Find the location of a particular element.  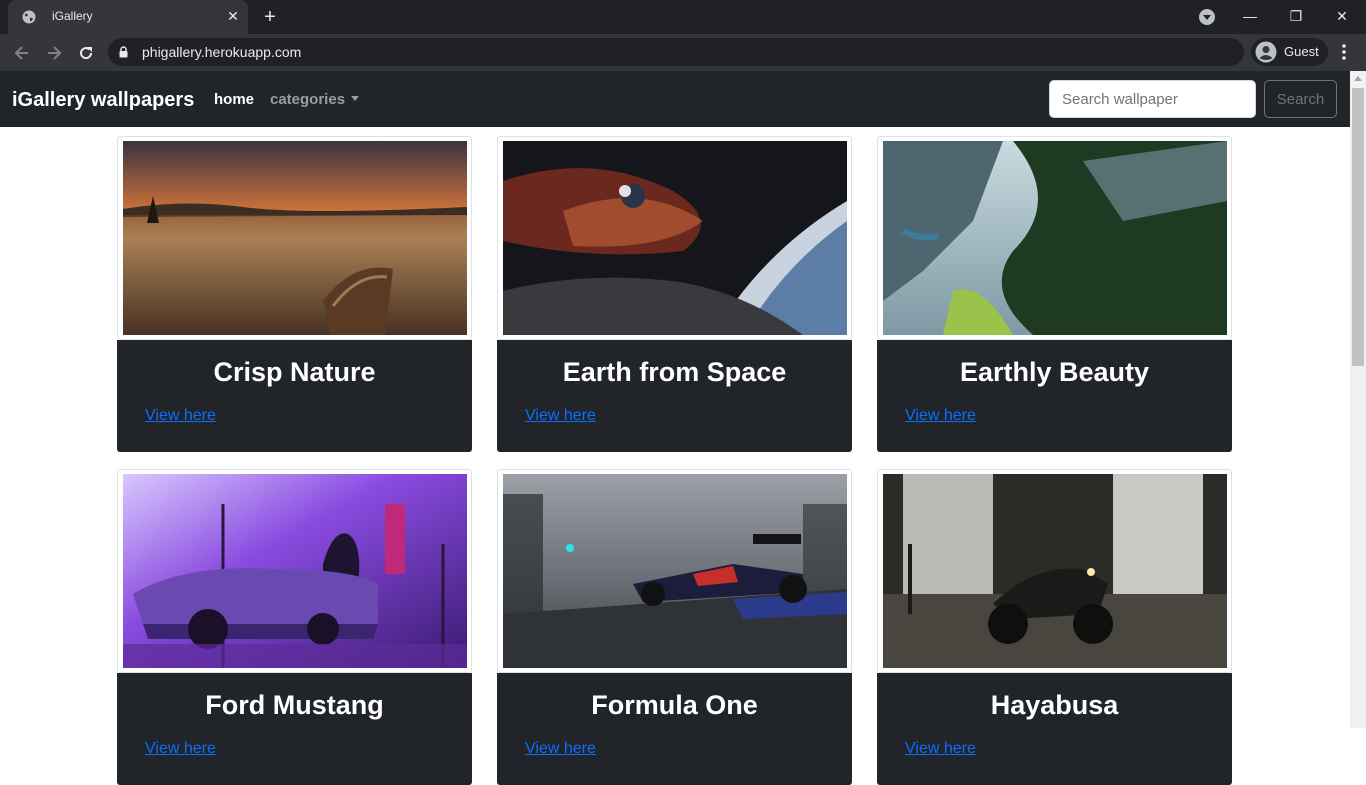

card-title: Earth from Space is located at coordinates (674, 372).